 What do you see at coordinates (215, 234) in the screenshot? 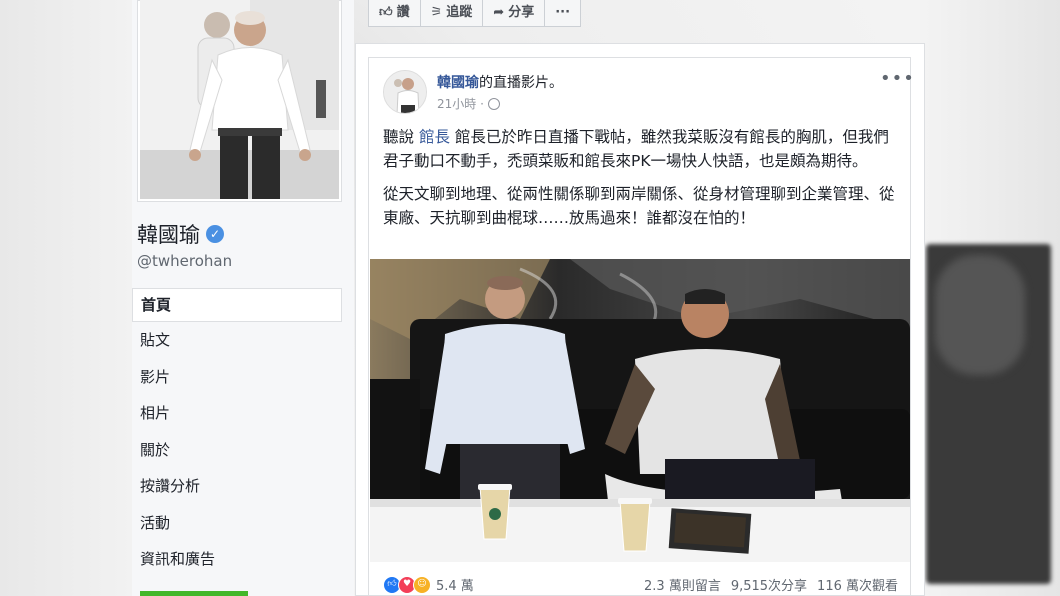
I see `verified-badge-icon: ✓` at bounding box center [215, 234].